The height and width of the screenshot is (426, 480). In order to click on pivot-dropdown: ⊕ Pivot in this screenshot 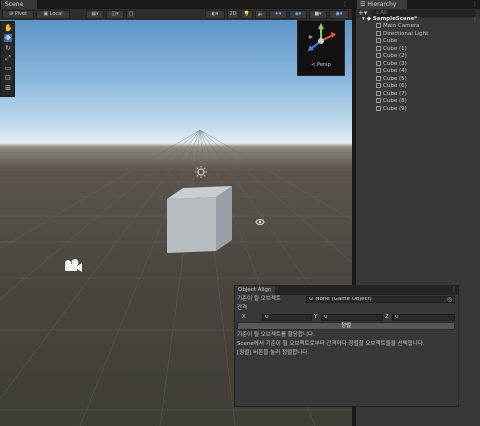, I will do `click(18, 14)`.